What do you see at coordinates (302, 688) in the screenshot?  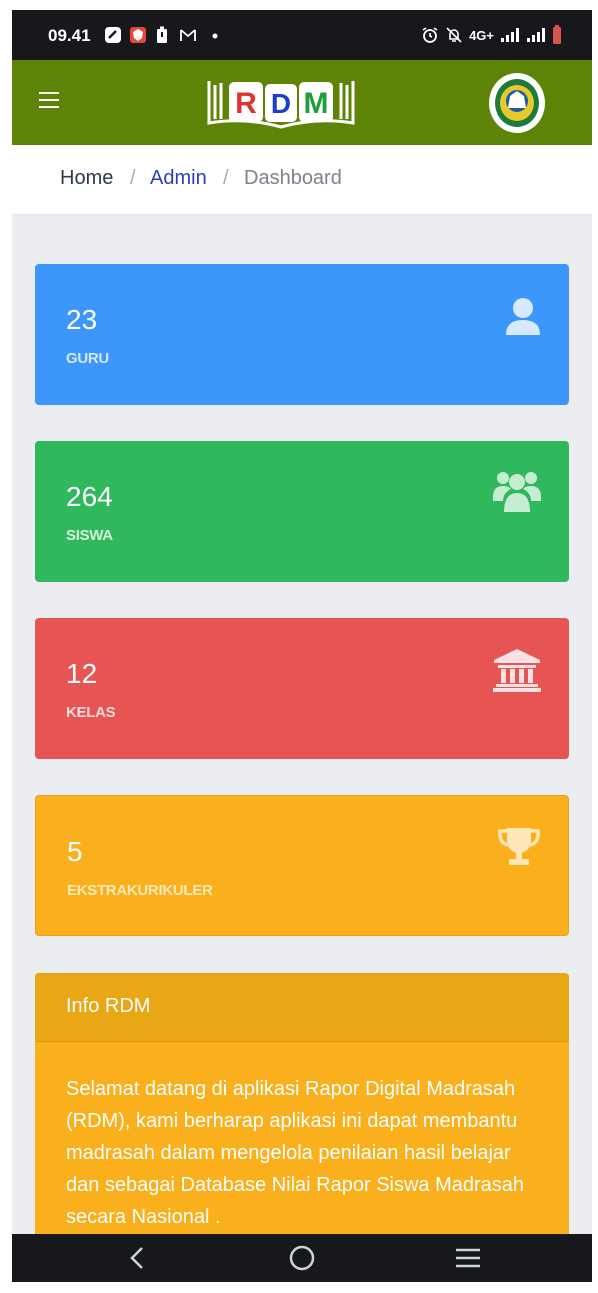 I see `stat-card-kelas: 12 KELAS` at bounding box center [302, 688].